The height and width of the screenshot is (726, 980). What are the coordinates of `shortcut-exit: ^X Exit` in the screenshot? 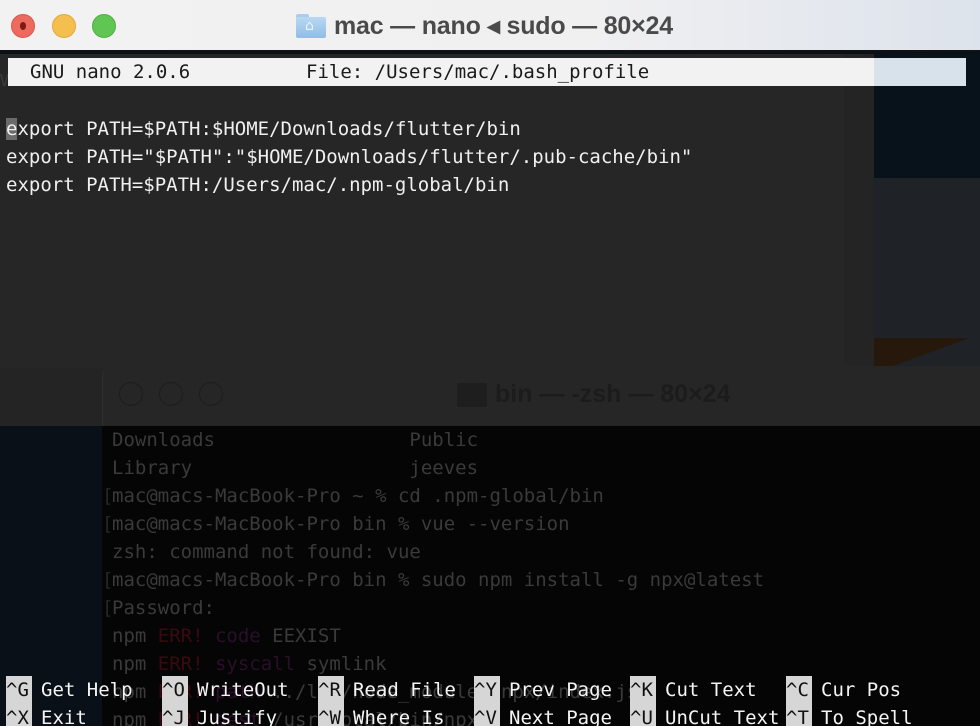 It's located at (46, 715).